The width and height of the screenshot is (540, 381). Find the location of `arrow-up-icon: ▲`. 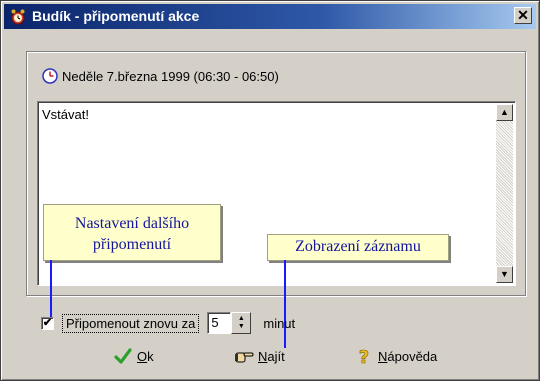

arrow-up-icon: ▲ is located at coordinates (504, 112).